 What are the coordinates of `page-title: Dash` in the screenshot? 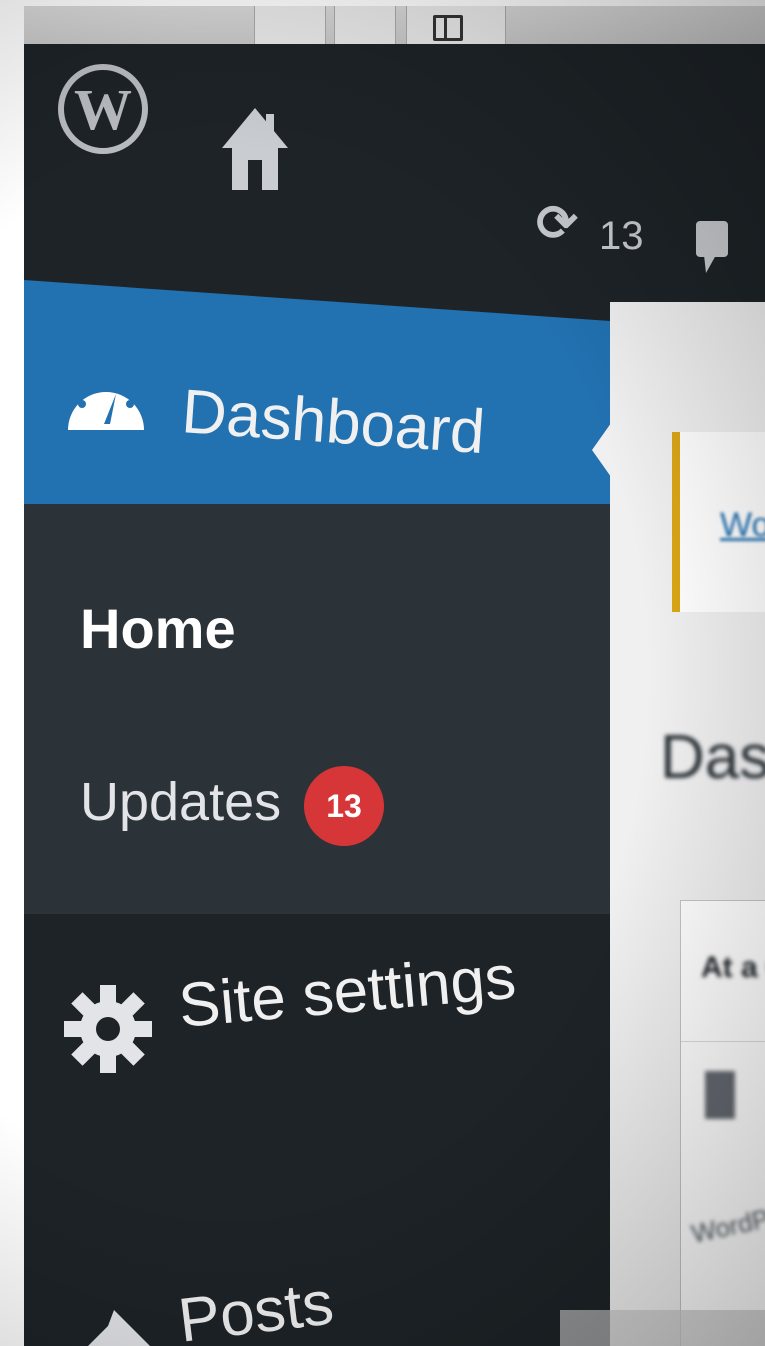 It's located at (712, 757).